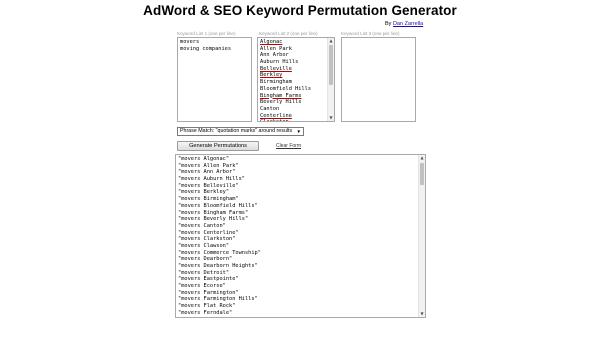 The height and width of the screenshot is (340, 600). Describe the element at coordinates (204, 245) in the screenshot. I see `result-line: "movers Clawson"` at that location.